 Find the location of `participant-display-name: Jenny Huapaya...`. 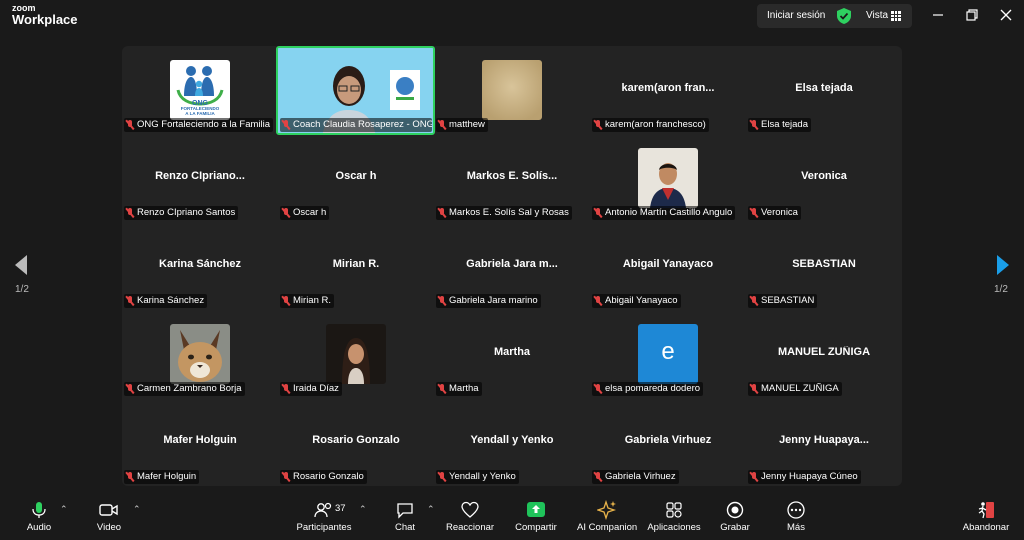

participant-display-name: Jenny Huapaya... is located at coordinates (824, 440).